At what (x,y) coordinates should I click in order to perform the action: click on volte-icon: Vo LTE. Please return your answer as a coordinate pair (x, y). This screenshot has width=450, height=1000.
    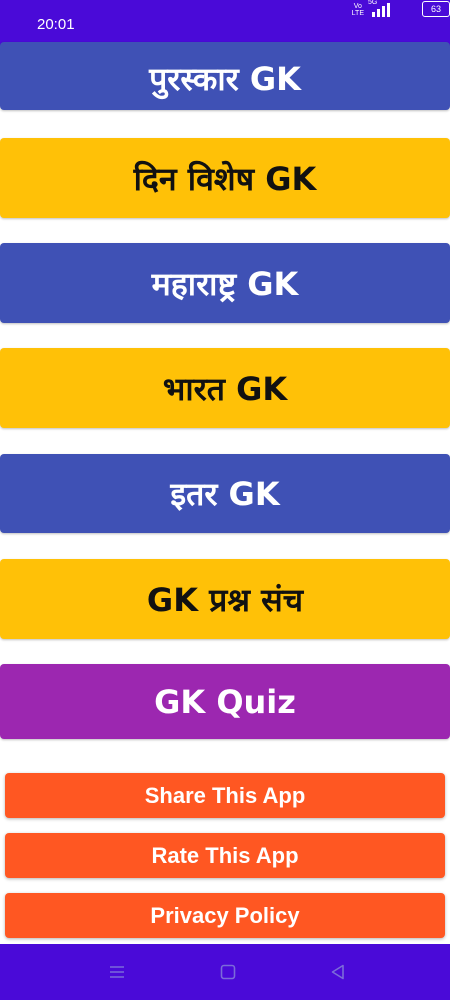
    Looking at the image, I should click on (357, 10).